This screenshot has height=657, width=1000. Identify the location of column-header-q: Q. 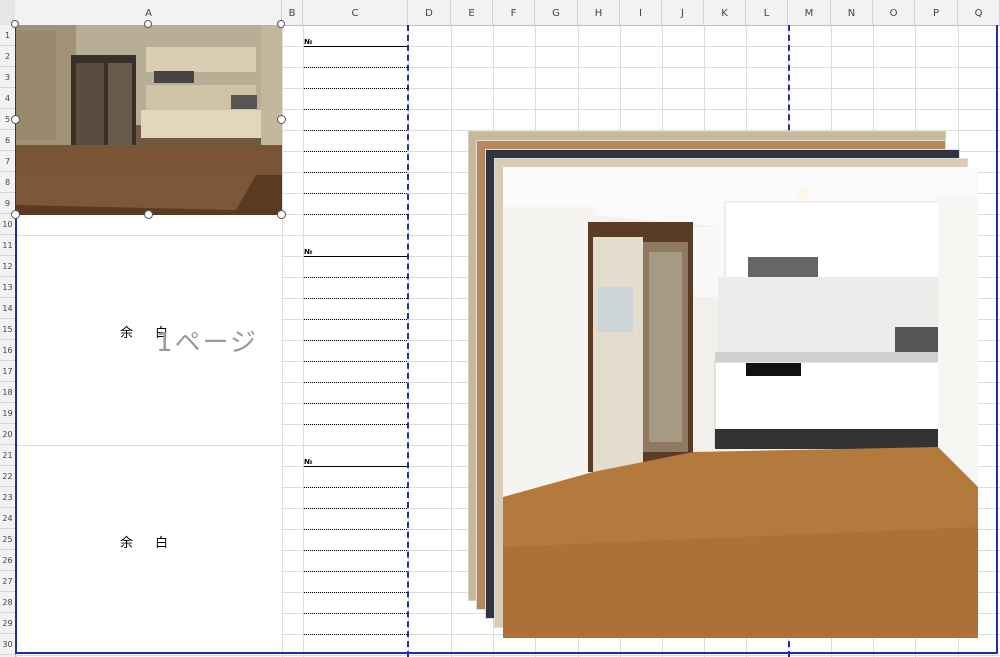
(979, 12).